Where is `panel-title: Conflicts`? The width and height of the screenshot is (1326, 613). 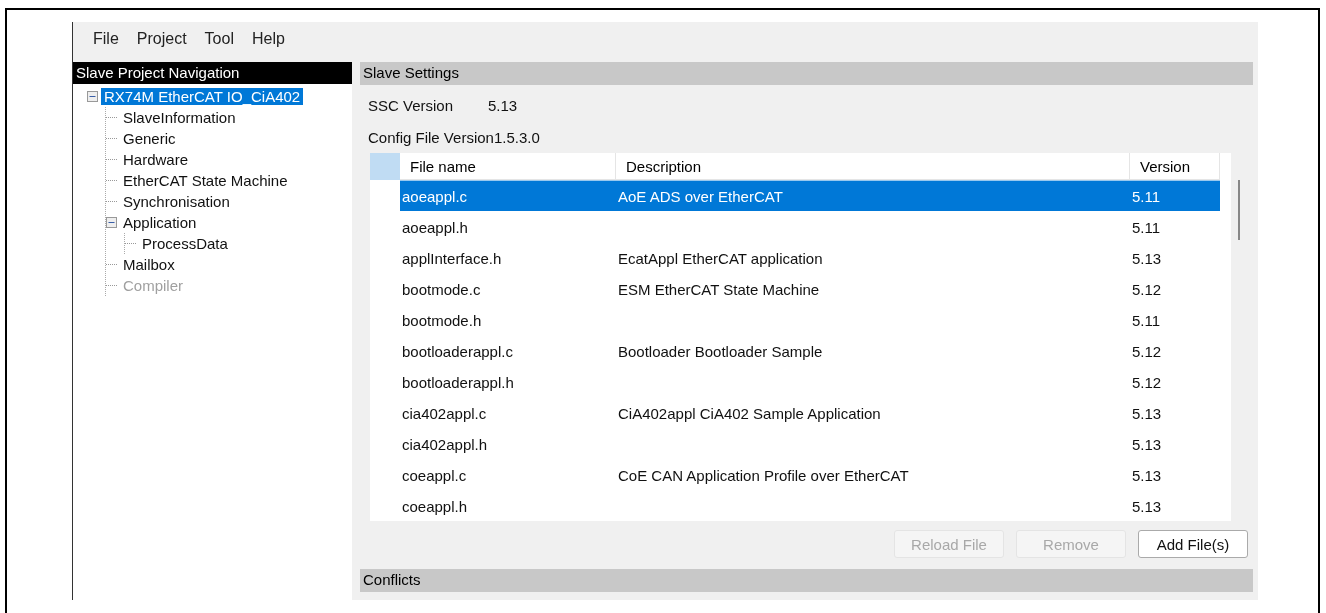 panel-title: Conflicts is located at coordinates (806, 580).